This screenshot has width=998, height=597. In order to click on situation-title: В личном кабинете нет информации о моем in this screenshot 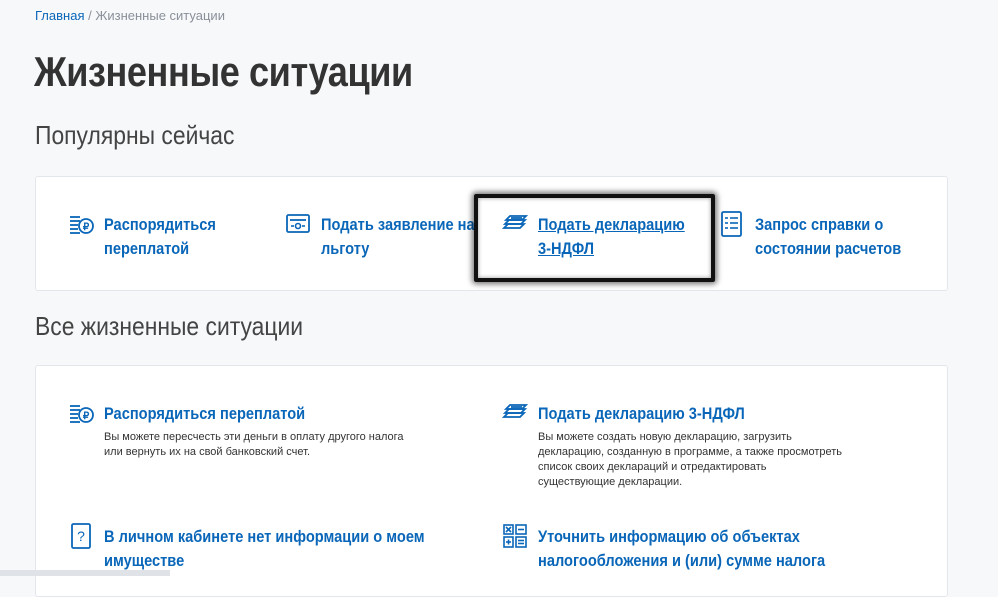, I will do `click(264, 537)`.